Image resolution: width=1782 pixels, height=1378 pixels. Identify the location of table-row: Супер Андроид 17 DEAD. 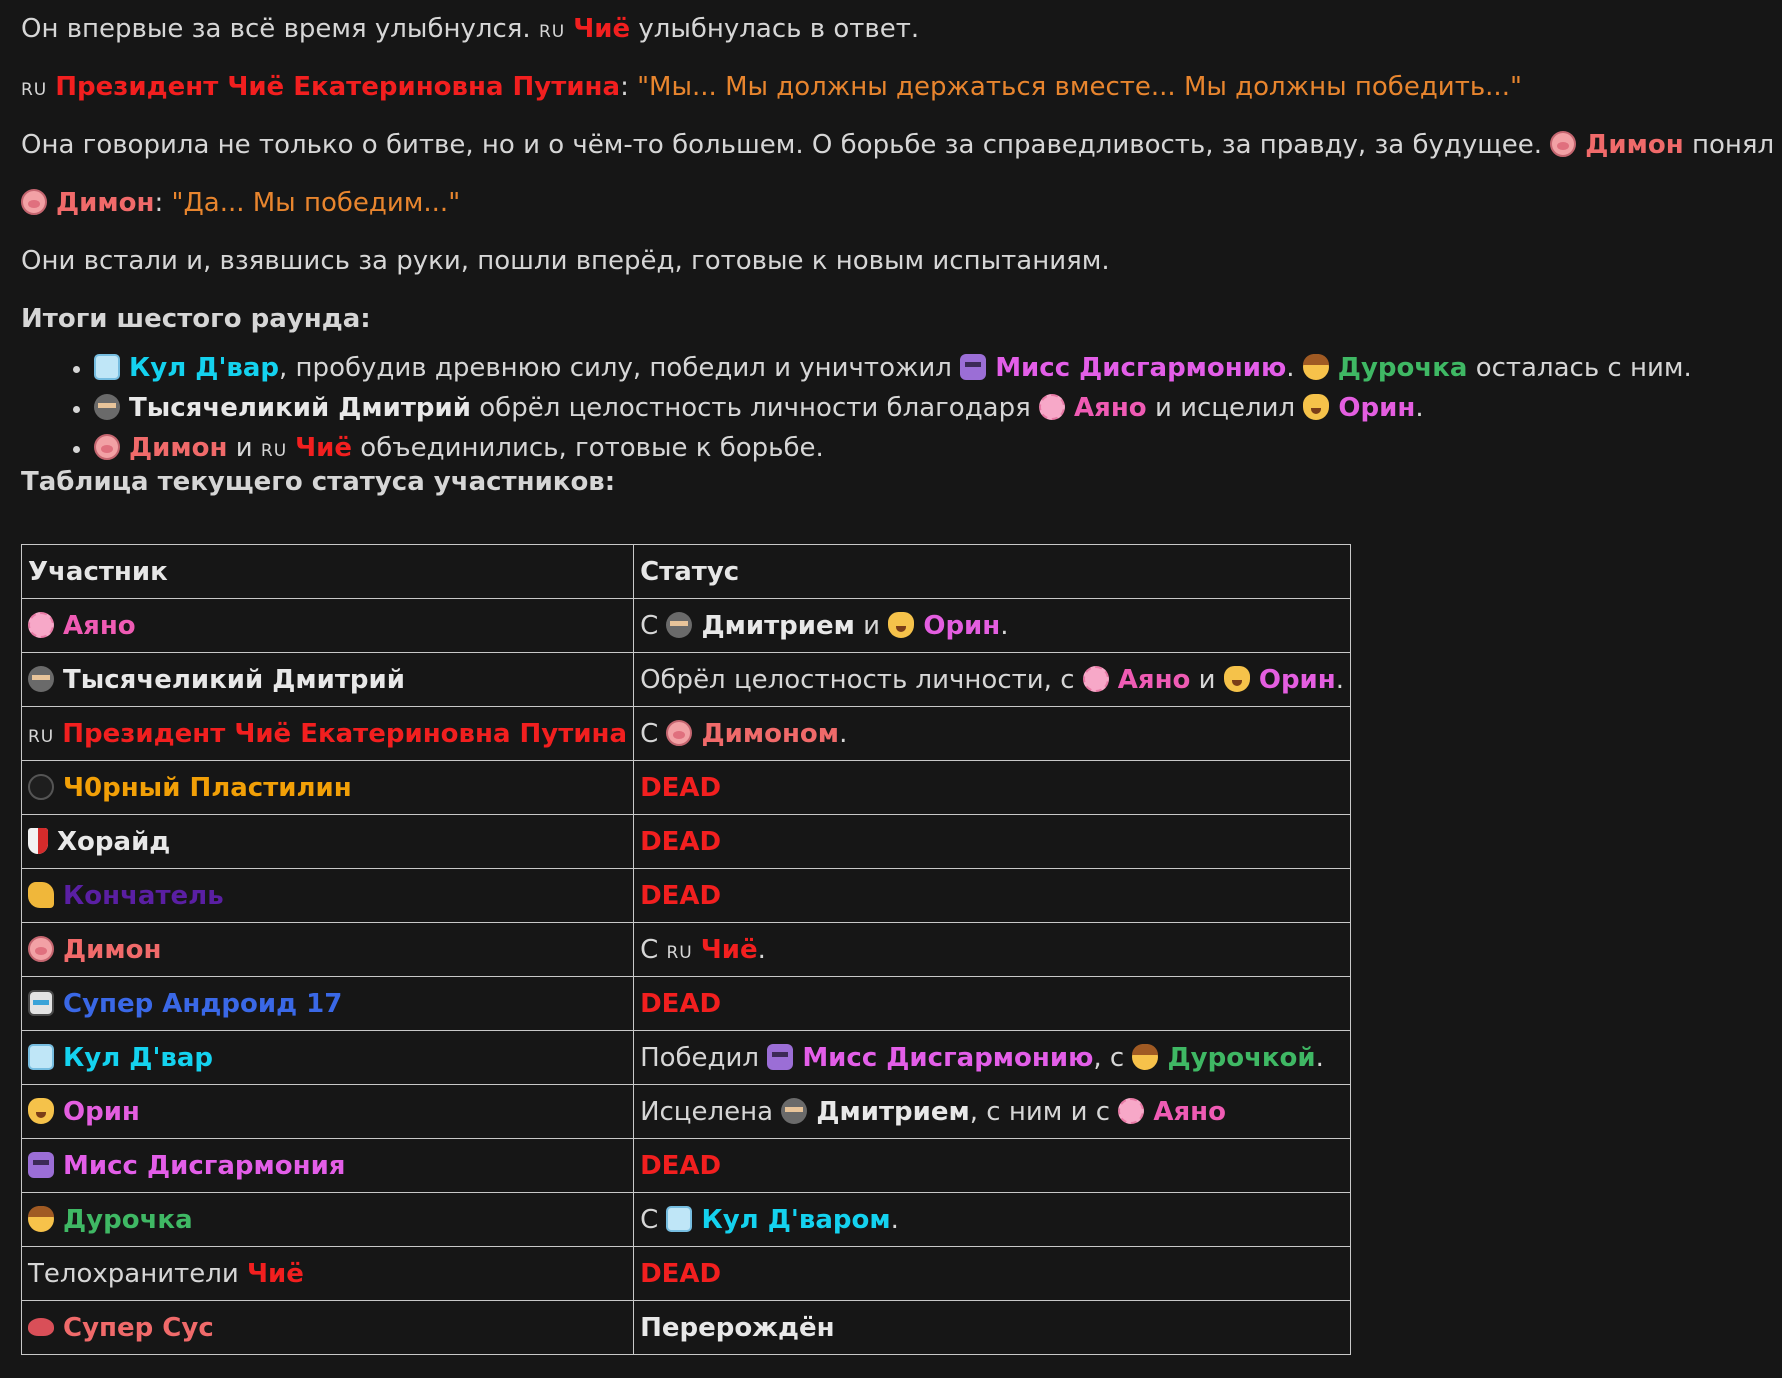
(686, 1003).